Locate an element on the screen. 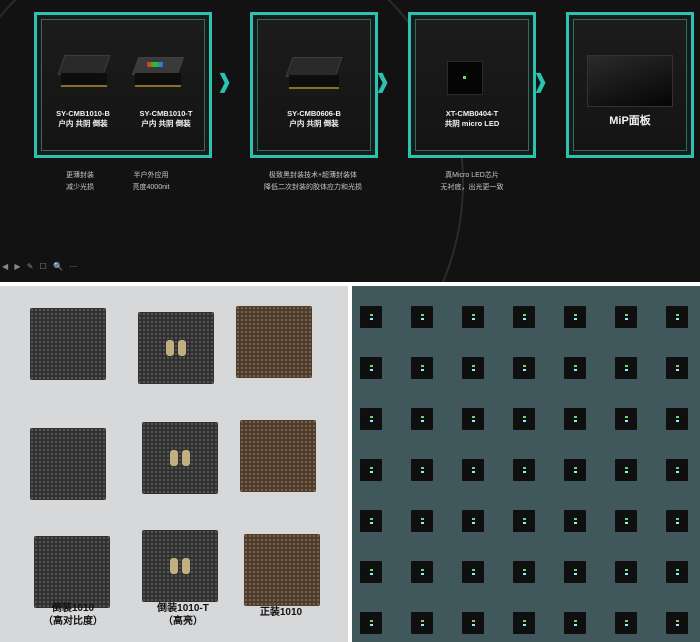 The height and width of the screenshot is (642, 700). chip-1010-t-image is located at coordinates (158, 73).